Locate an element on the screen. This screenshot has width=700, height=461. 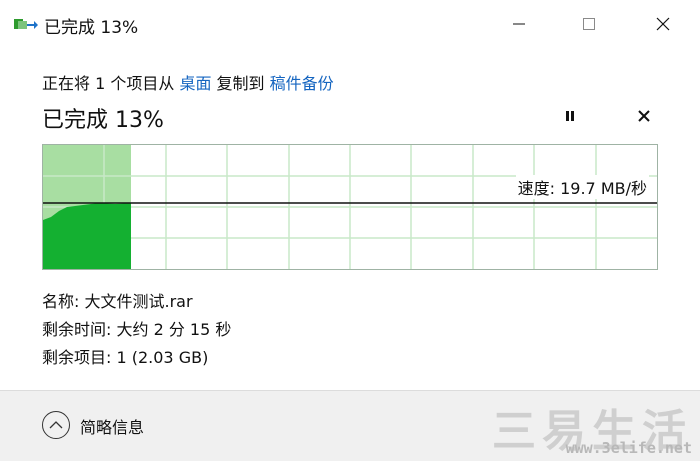
source-folder-link: 桌面 is located at coordinates (195, 83).